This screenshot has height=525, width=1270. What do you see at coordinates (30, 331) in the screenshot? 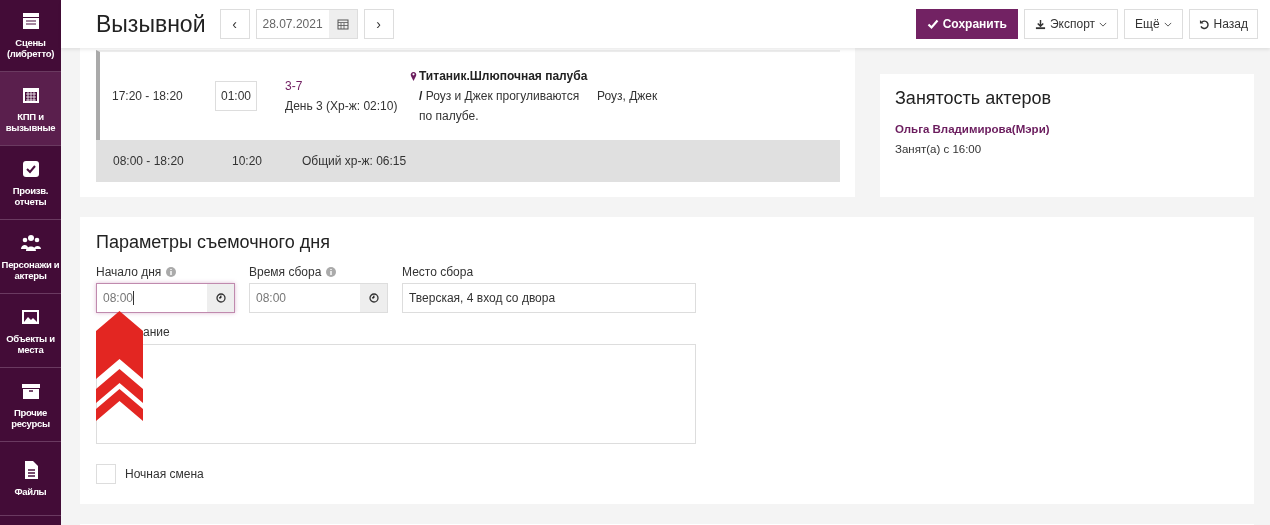
I see `sidebar-item: Объекты и места` at bounding box center [30, 331].